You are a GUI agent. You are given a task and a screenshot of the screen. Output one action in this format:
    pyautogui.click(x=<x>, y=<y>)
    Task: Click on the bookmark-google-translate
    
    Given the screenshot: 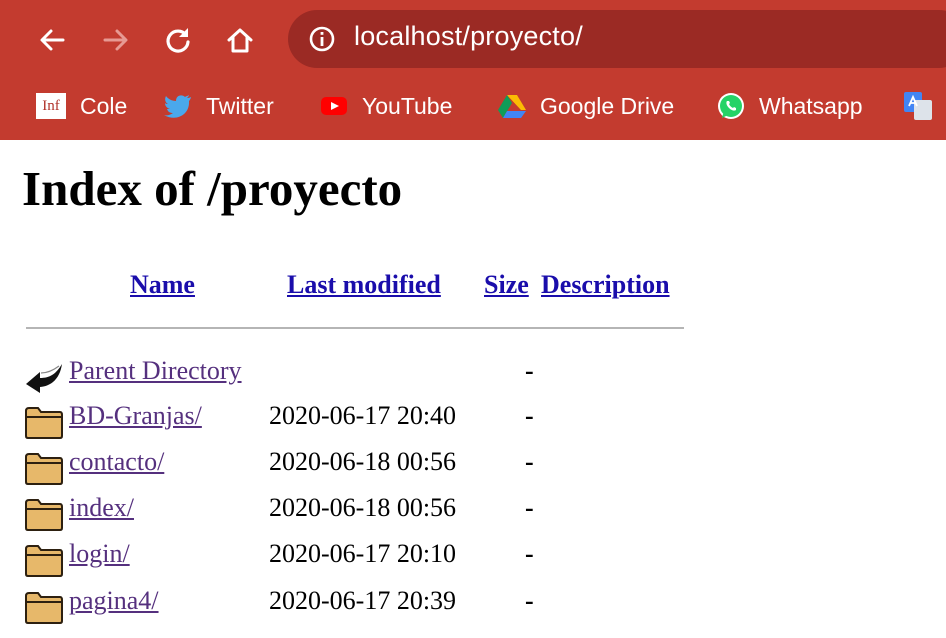 What is the action you would take?
    pyautogui.click(x=925, y=106)
    